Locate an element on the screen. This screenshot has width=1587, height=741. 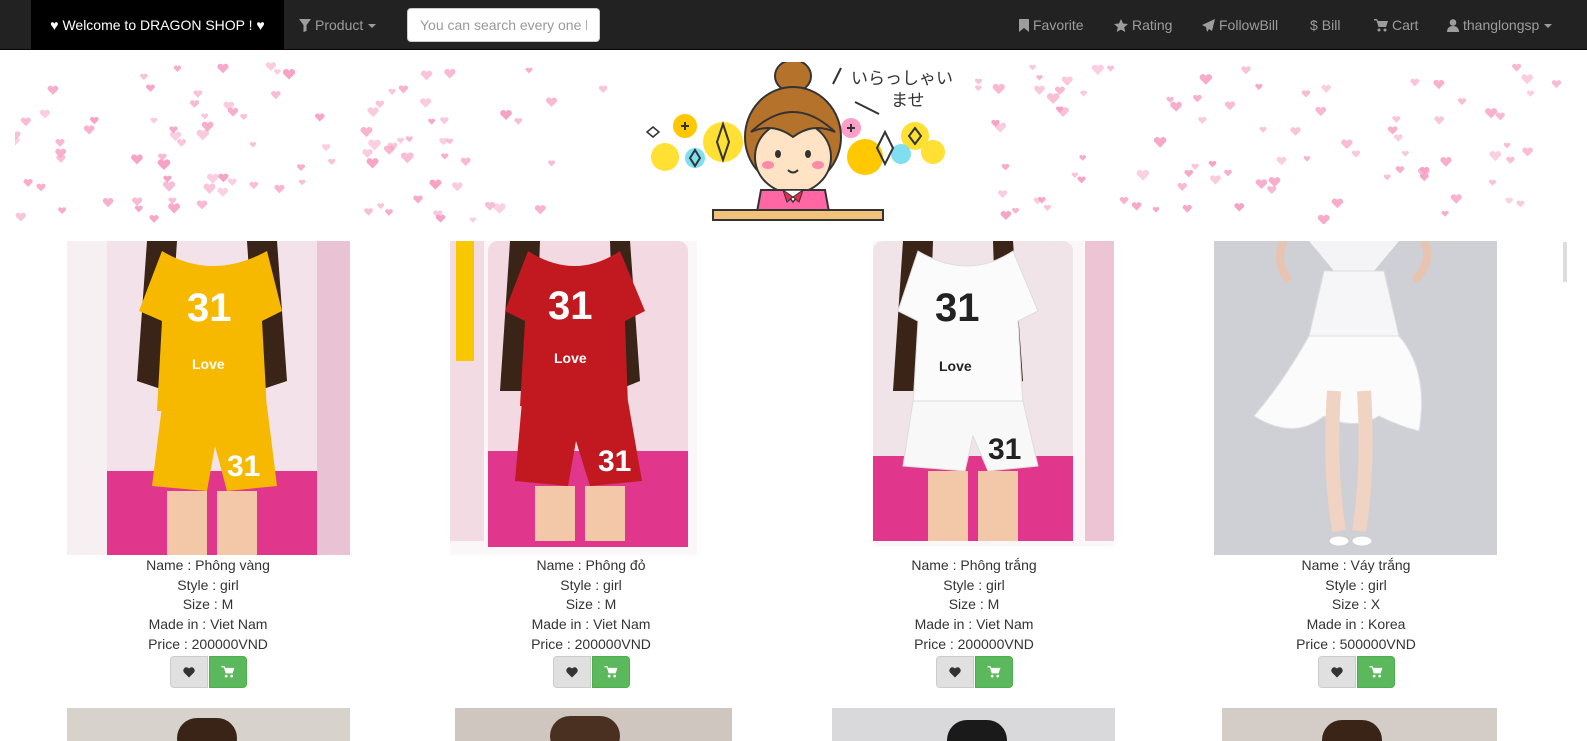
nav-bill: $ Bill is located at coordinates (1325, 25).